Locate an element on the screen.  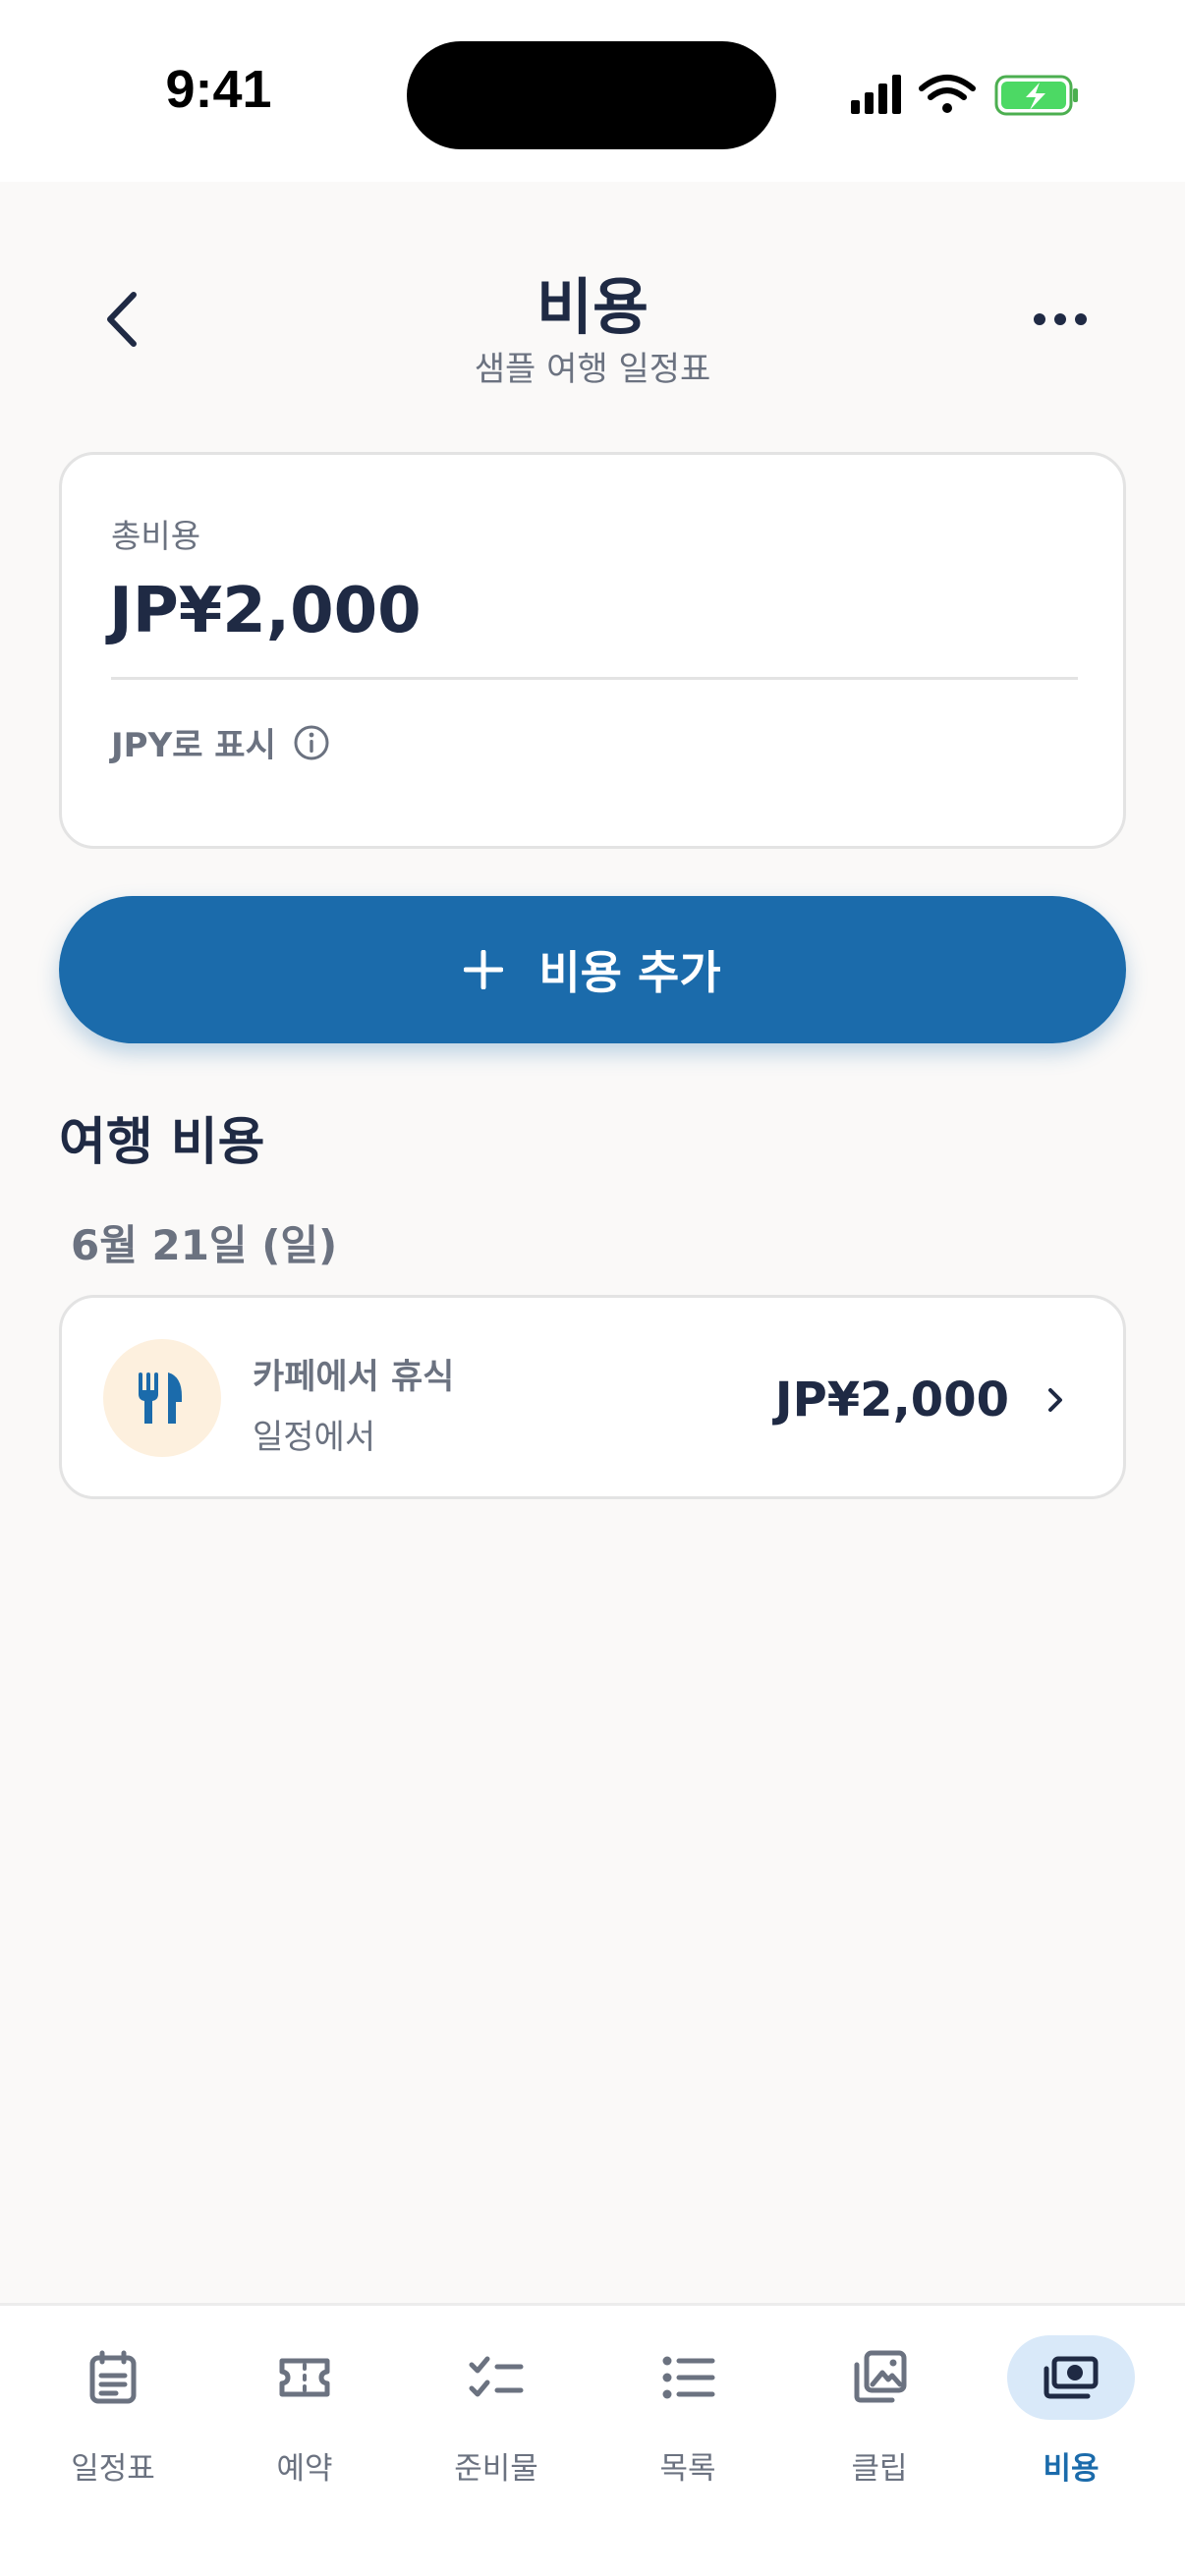
tab-list: 목록 is located at coordinates (688, 2418).